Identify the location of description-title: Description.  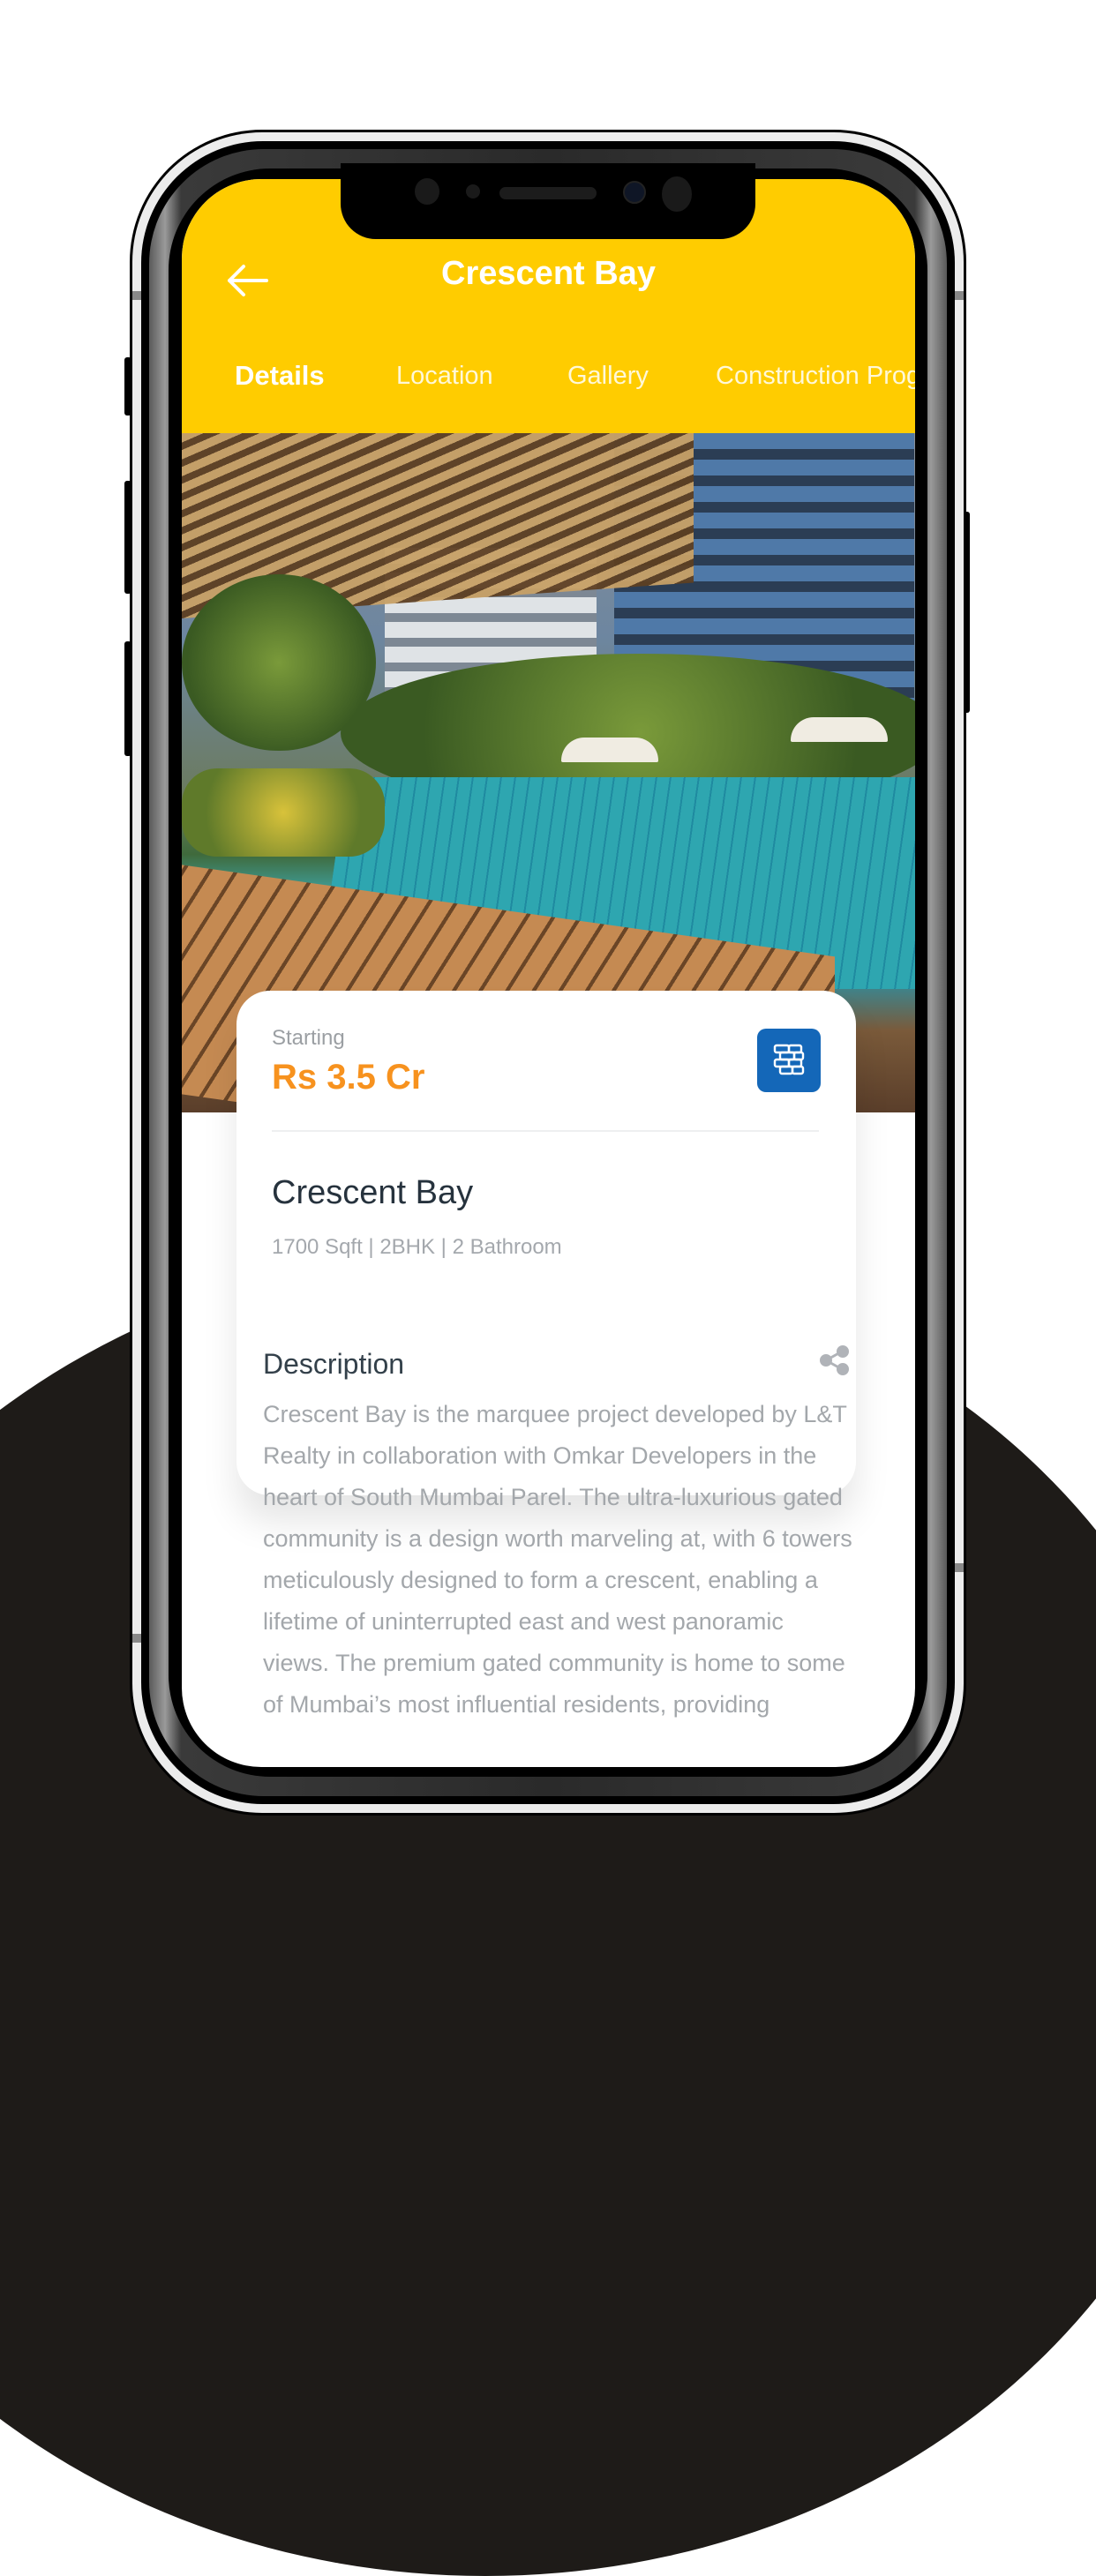
(334, 1364).